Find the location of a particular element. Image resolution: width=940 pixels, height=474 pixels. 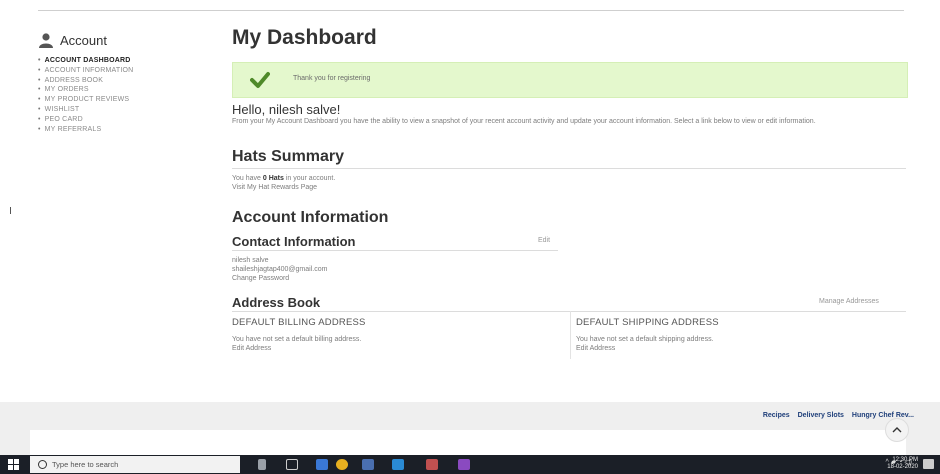

page-title: My Dashboard is located at coordinates (304, 37).